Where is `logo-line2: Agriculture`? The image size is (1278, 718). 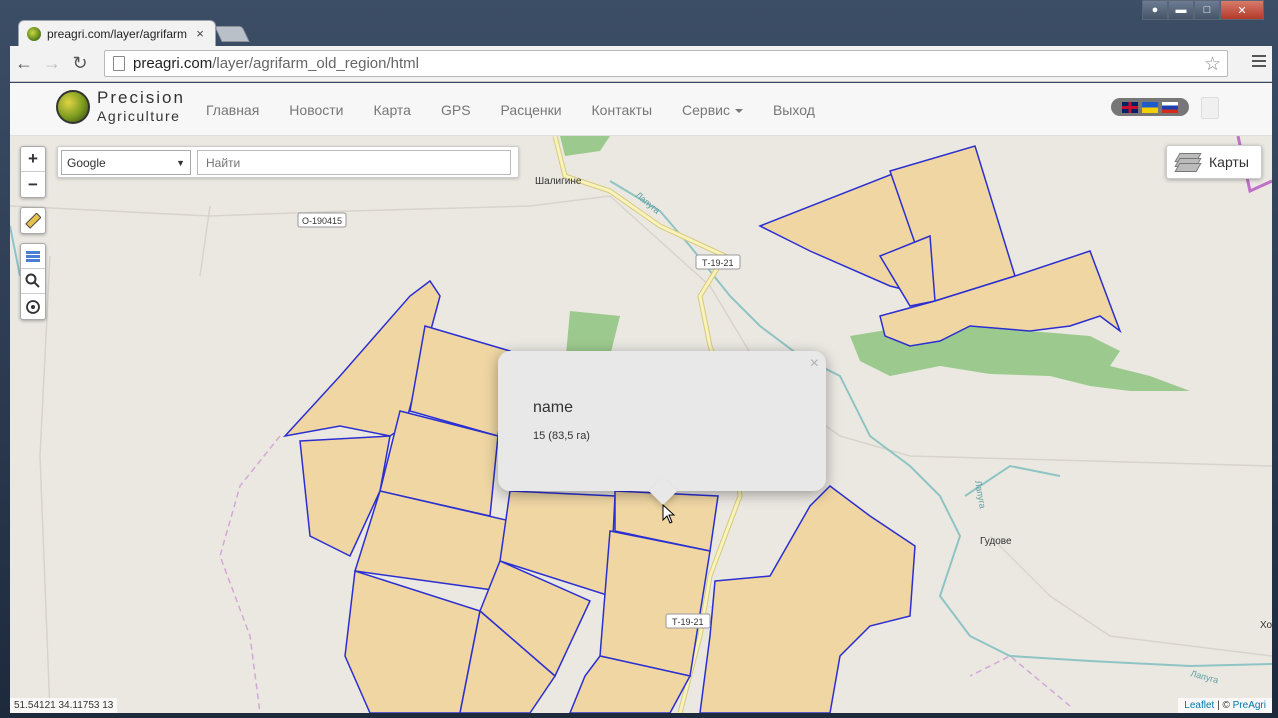
logo-line2: Agriculture is located at coordinates (139, 116).